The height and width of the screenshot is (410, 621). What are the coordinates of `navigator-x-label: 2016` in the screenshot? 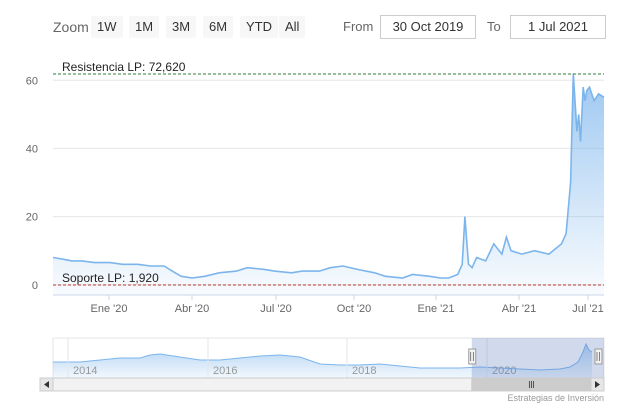 It's located at (225, 371).